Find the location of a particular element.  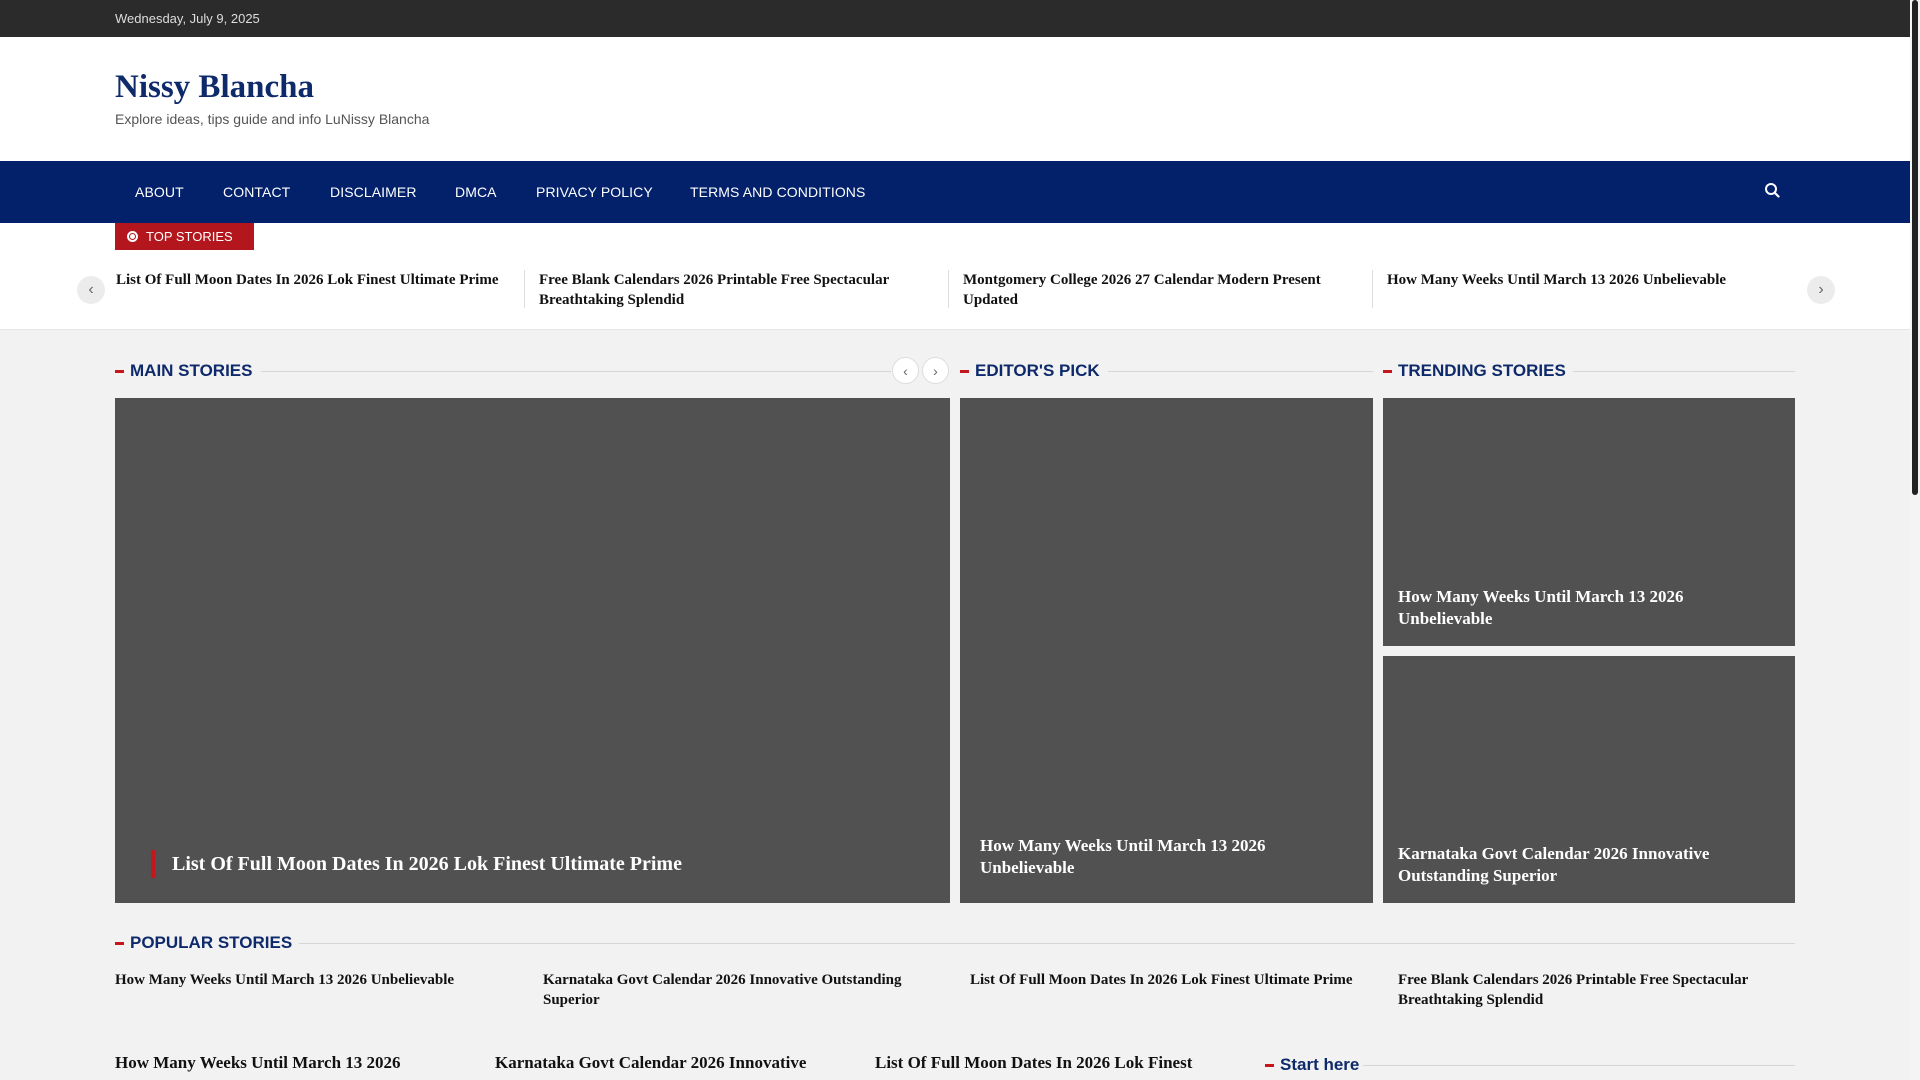

popular-stories-label: POPULAR STORIES is located at coordinates (211, 942).